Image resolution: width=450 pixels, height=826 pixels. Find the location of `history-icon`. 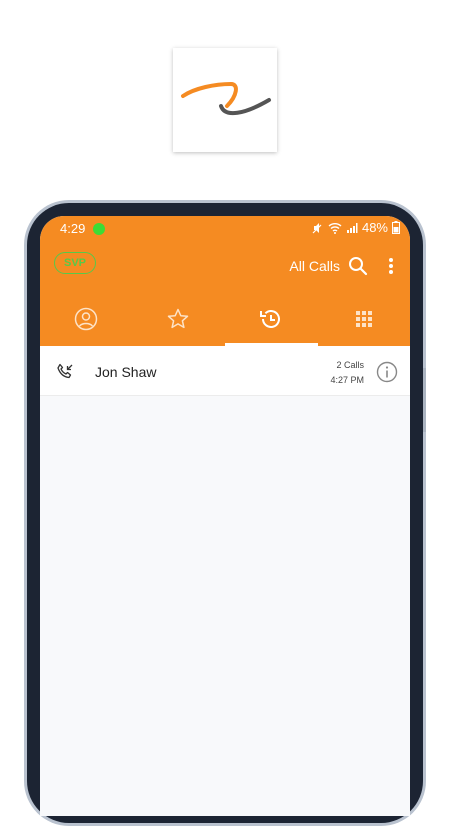

history-icon is located at coordinates (270, 319).